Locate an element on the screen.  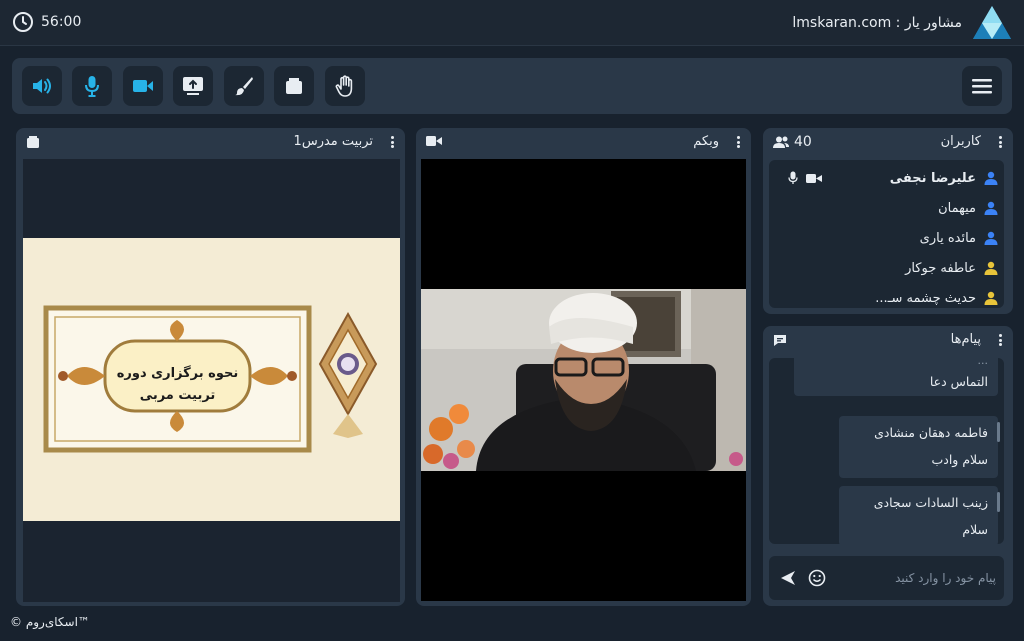
user-media-status is located at coordinates (805, 178).